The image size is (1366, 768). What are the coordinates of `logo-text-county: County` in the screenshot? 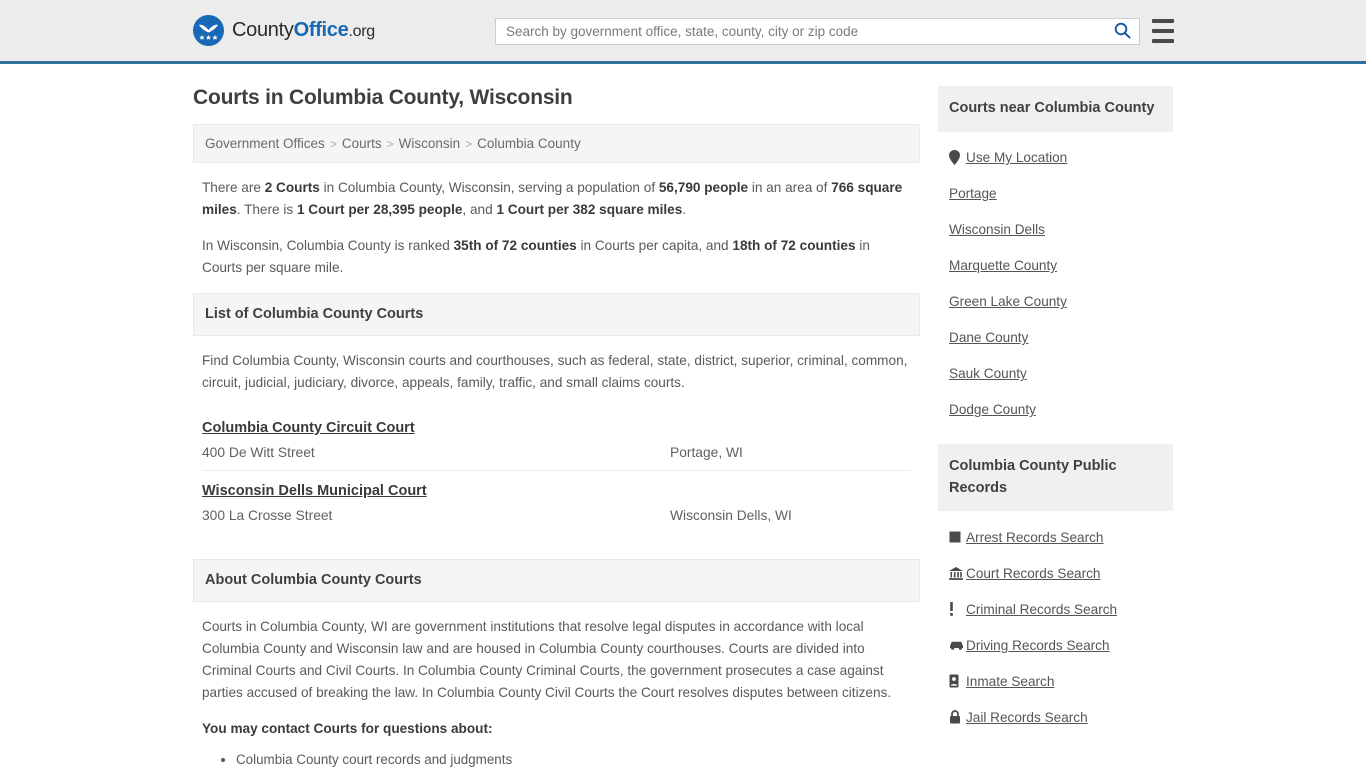 It's located at (263, 30).